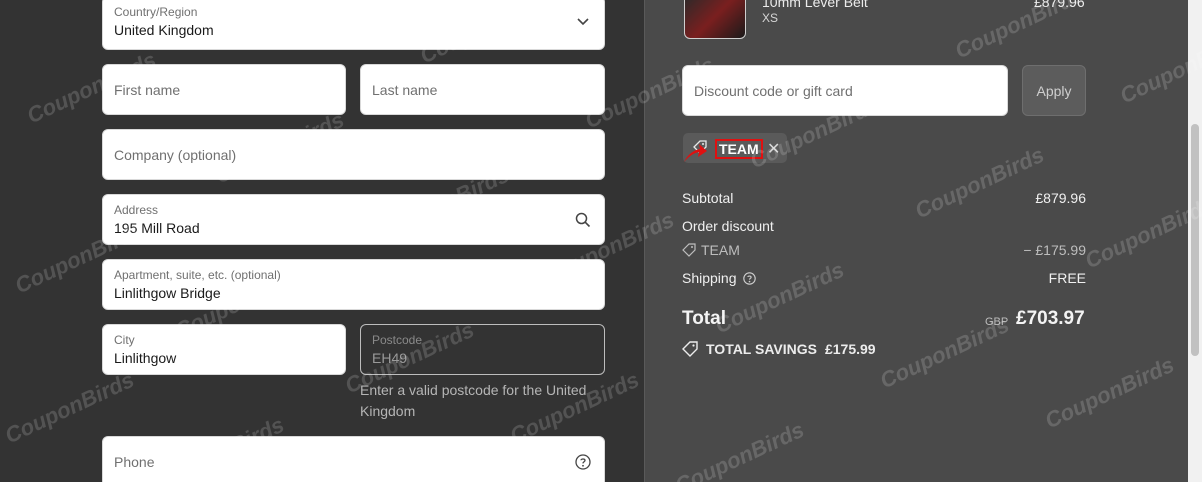 The image size is (1202, 482). Describe the element at coordinates (175, 155) in the screenshot. I see `company-placeholder: Company (optional)` at that location.